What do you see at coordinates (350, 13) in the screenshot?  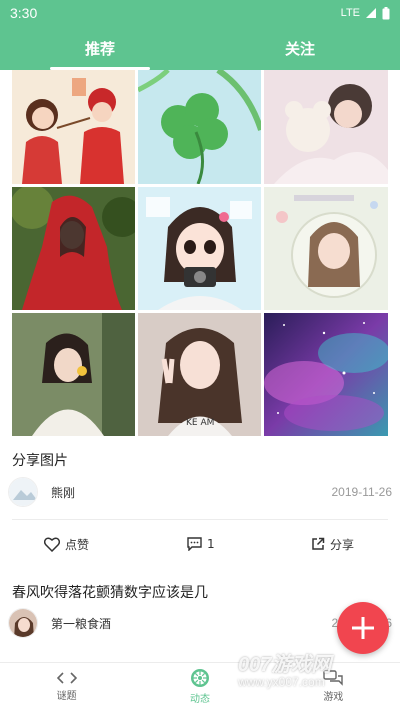 I see `network-label: LTE` at bounding box center [350, 13].